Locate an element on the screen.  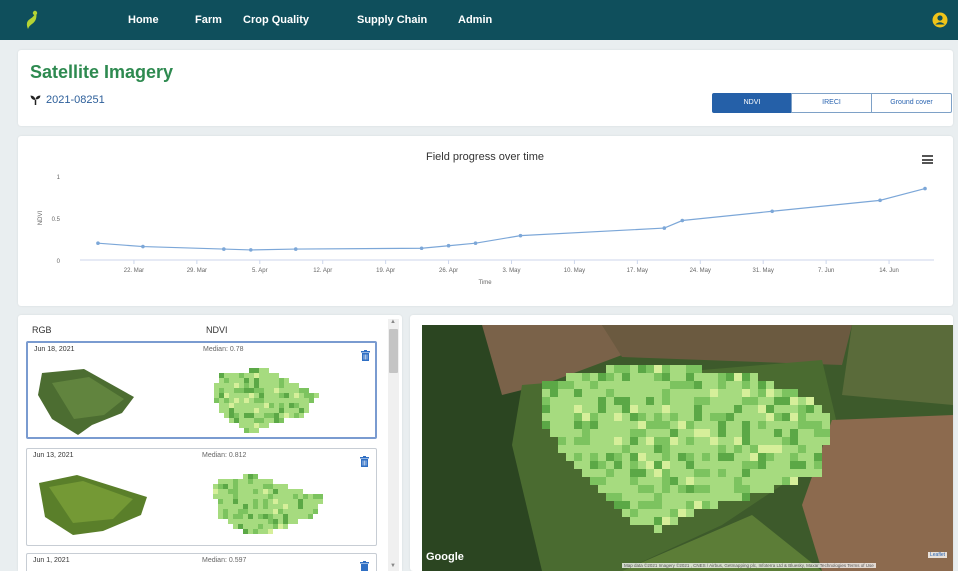
x-tick-label: 17. May is located at coordinates (637, 271).